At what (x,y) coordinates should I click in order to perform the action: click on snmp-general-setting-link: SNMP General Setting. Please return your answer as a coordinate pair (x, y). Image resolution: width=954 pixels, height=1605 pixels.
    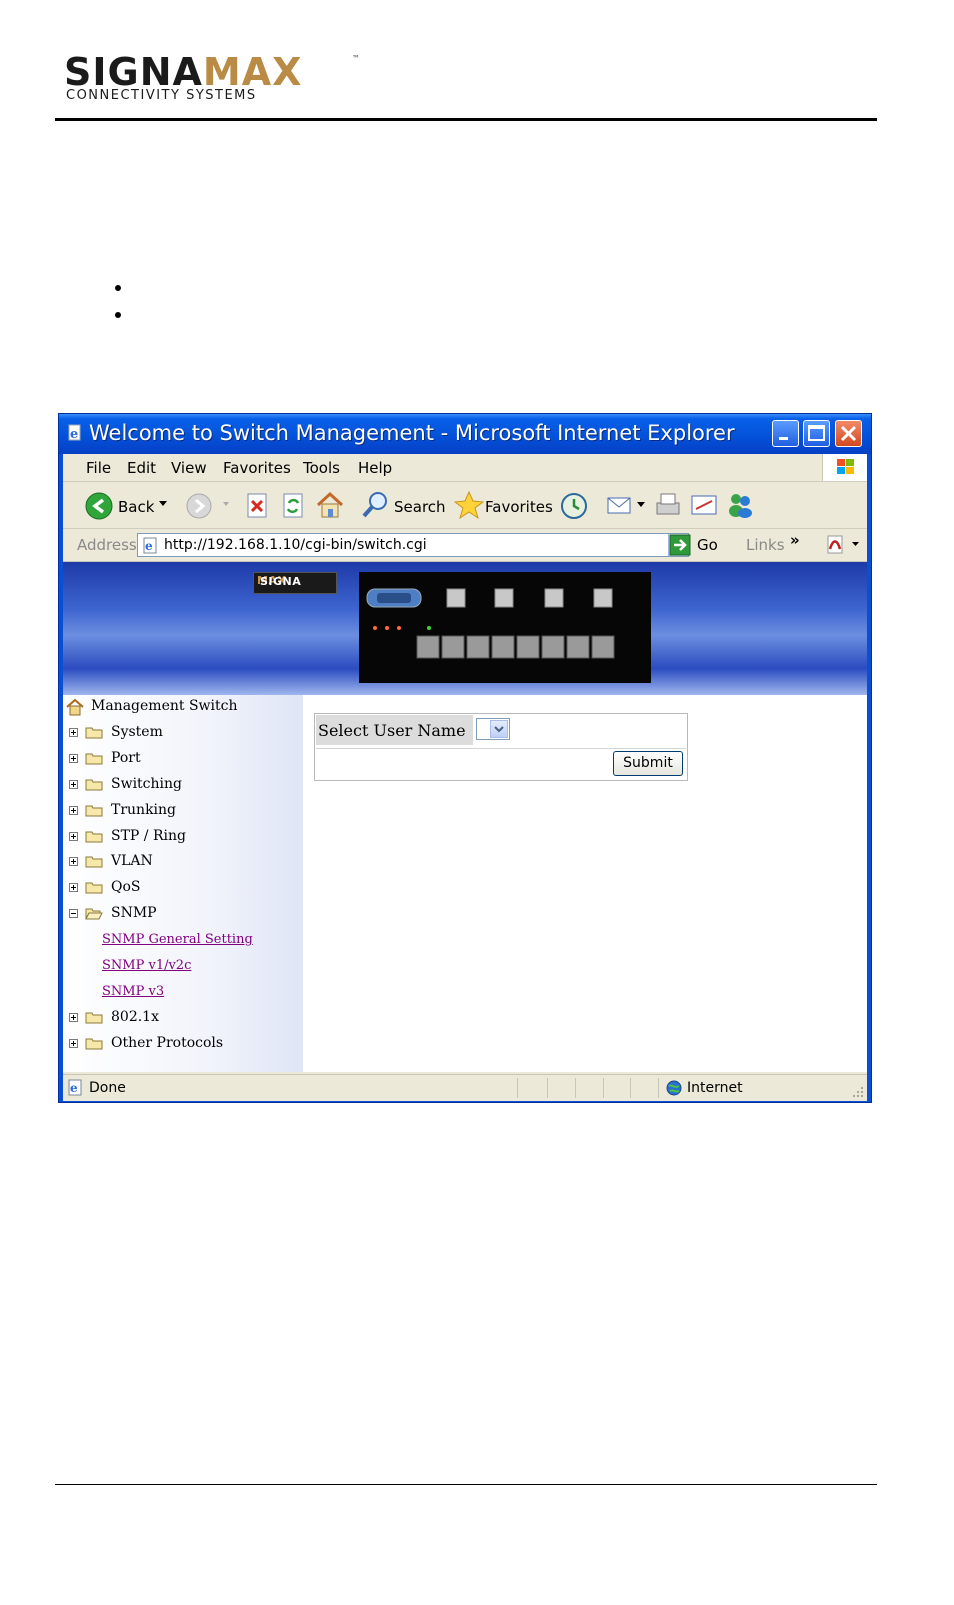
    Looking at the image, I should click on (177, 939).